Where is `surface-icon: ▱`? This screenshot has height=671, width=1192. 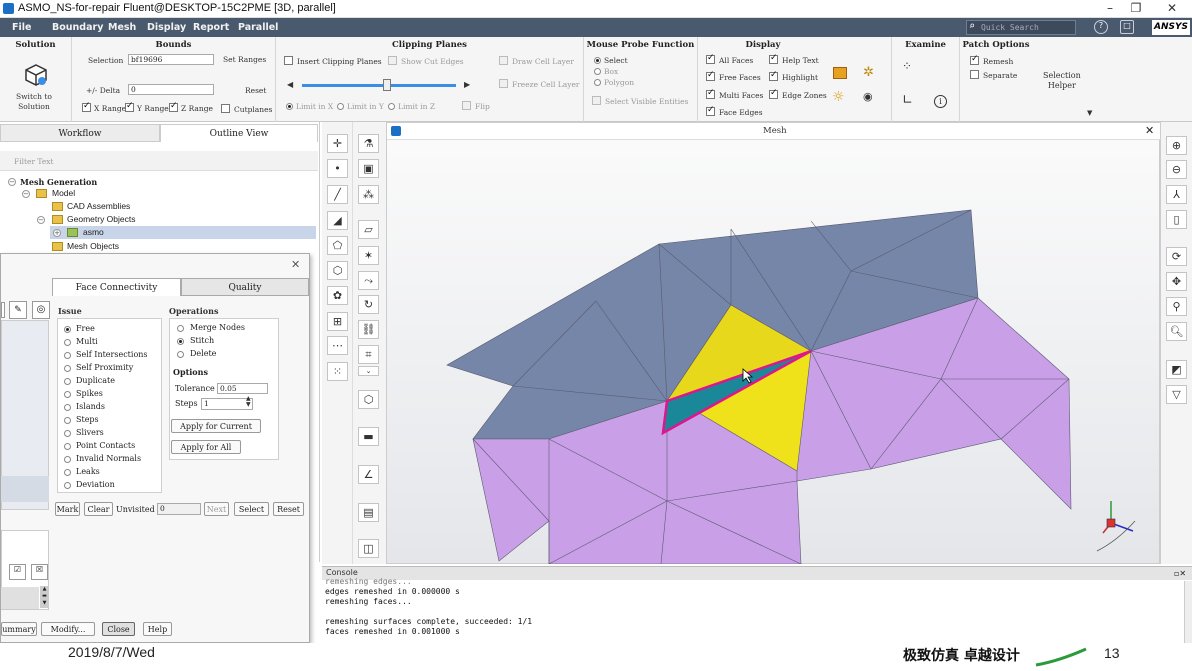 surface-icon: ▱ is located at coordinates (368, 229).